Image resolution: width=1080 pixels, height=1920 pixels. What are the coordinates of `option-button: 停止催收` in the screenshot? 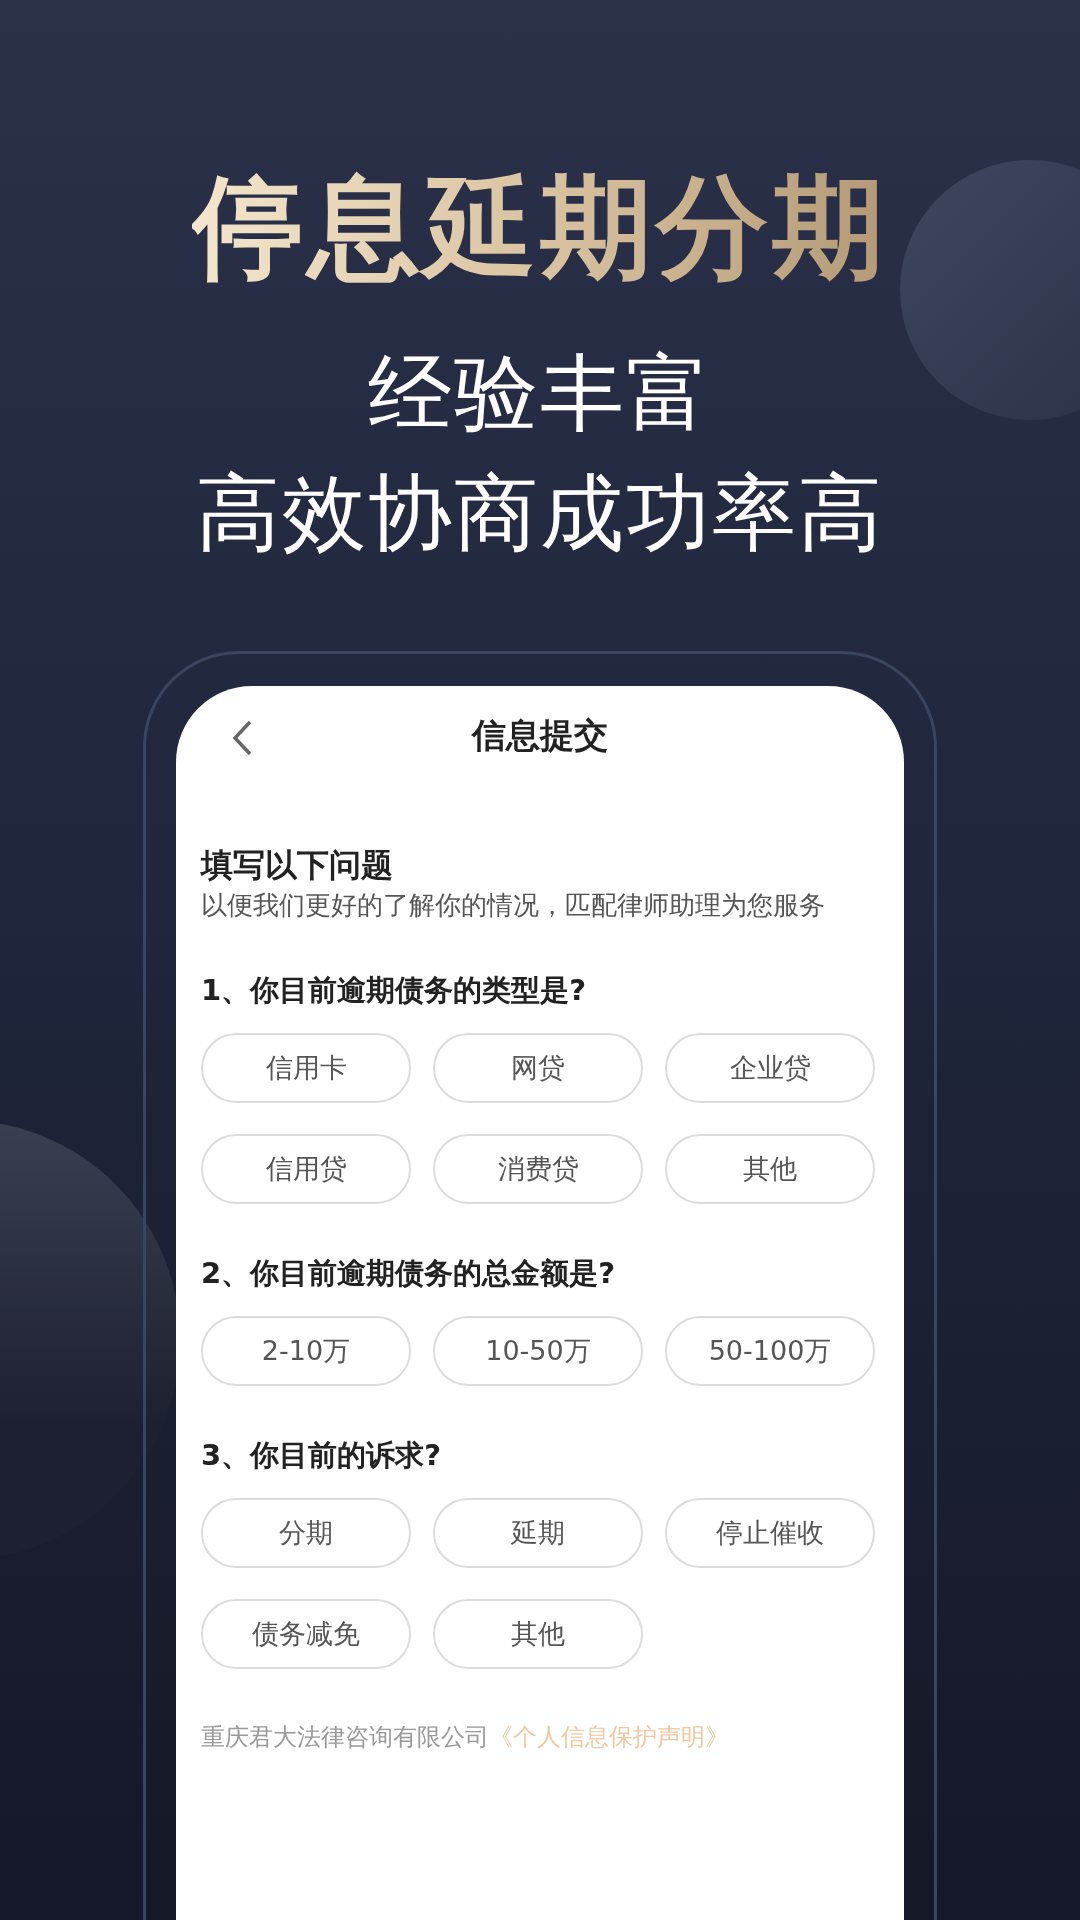 It's located at (770, 1533).